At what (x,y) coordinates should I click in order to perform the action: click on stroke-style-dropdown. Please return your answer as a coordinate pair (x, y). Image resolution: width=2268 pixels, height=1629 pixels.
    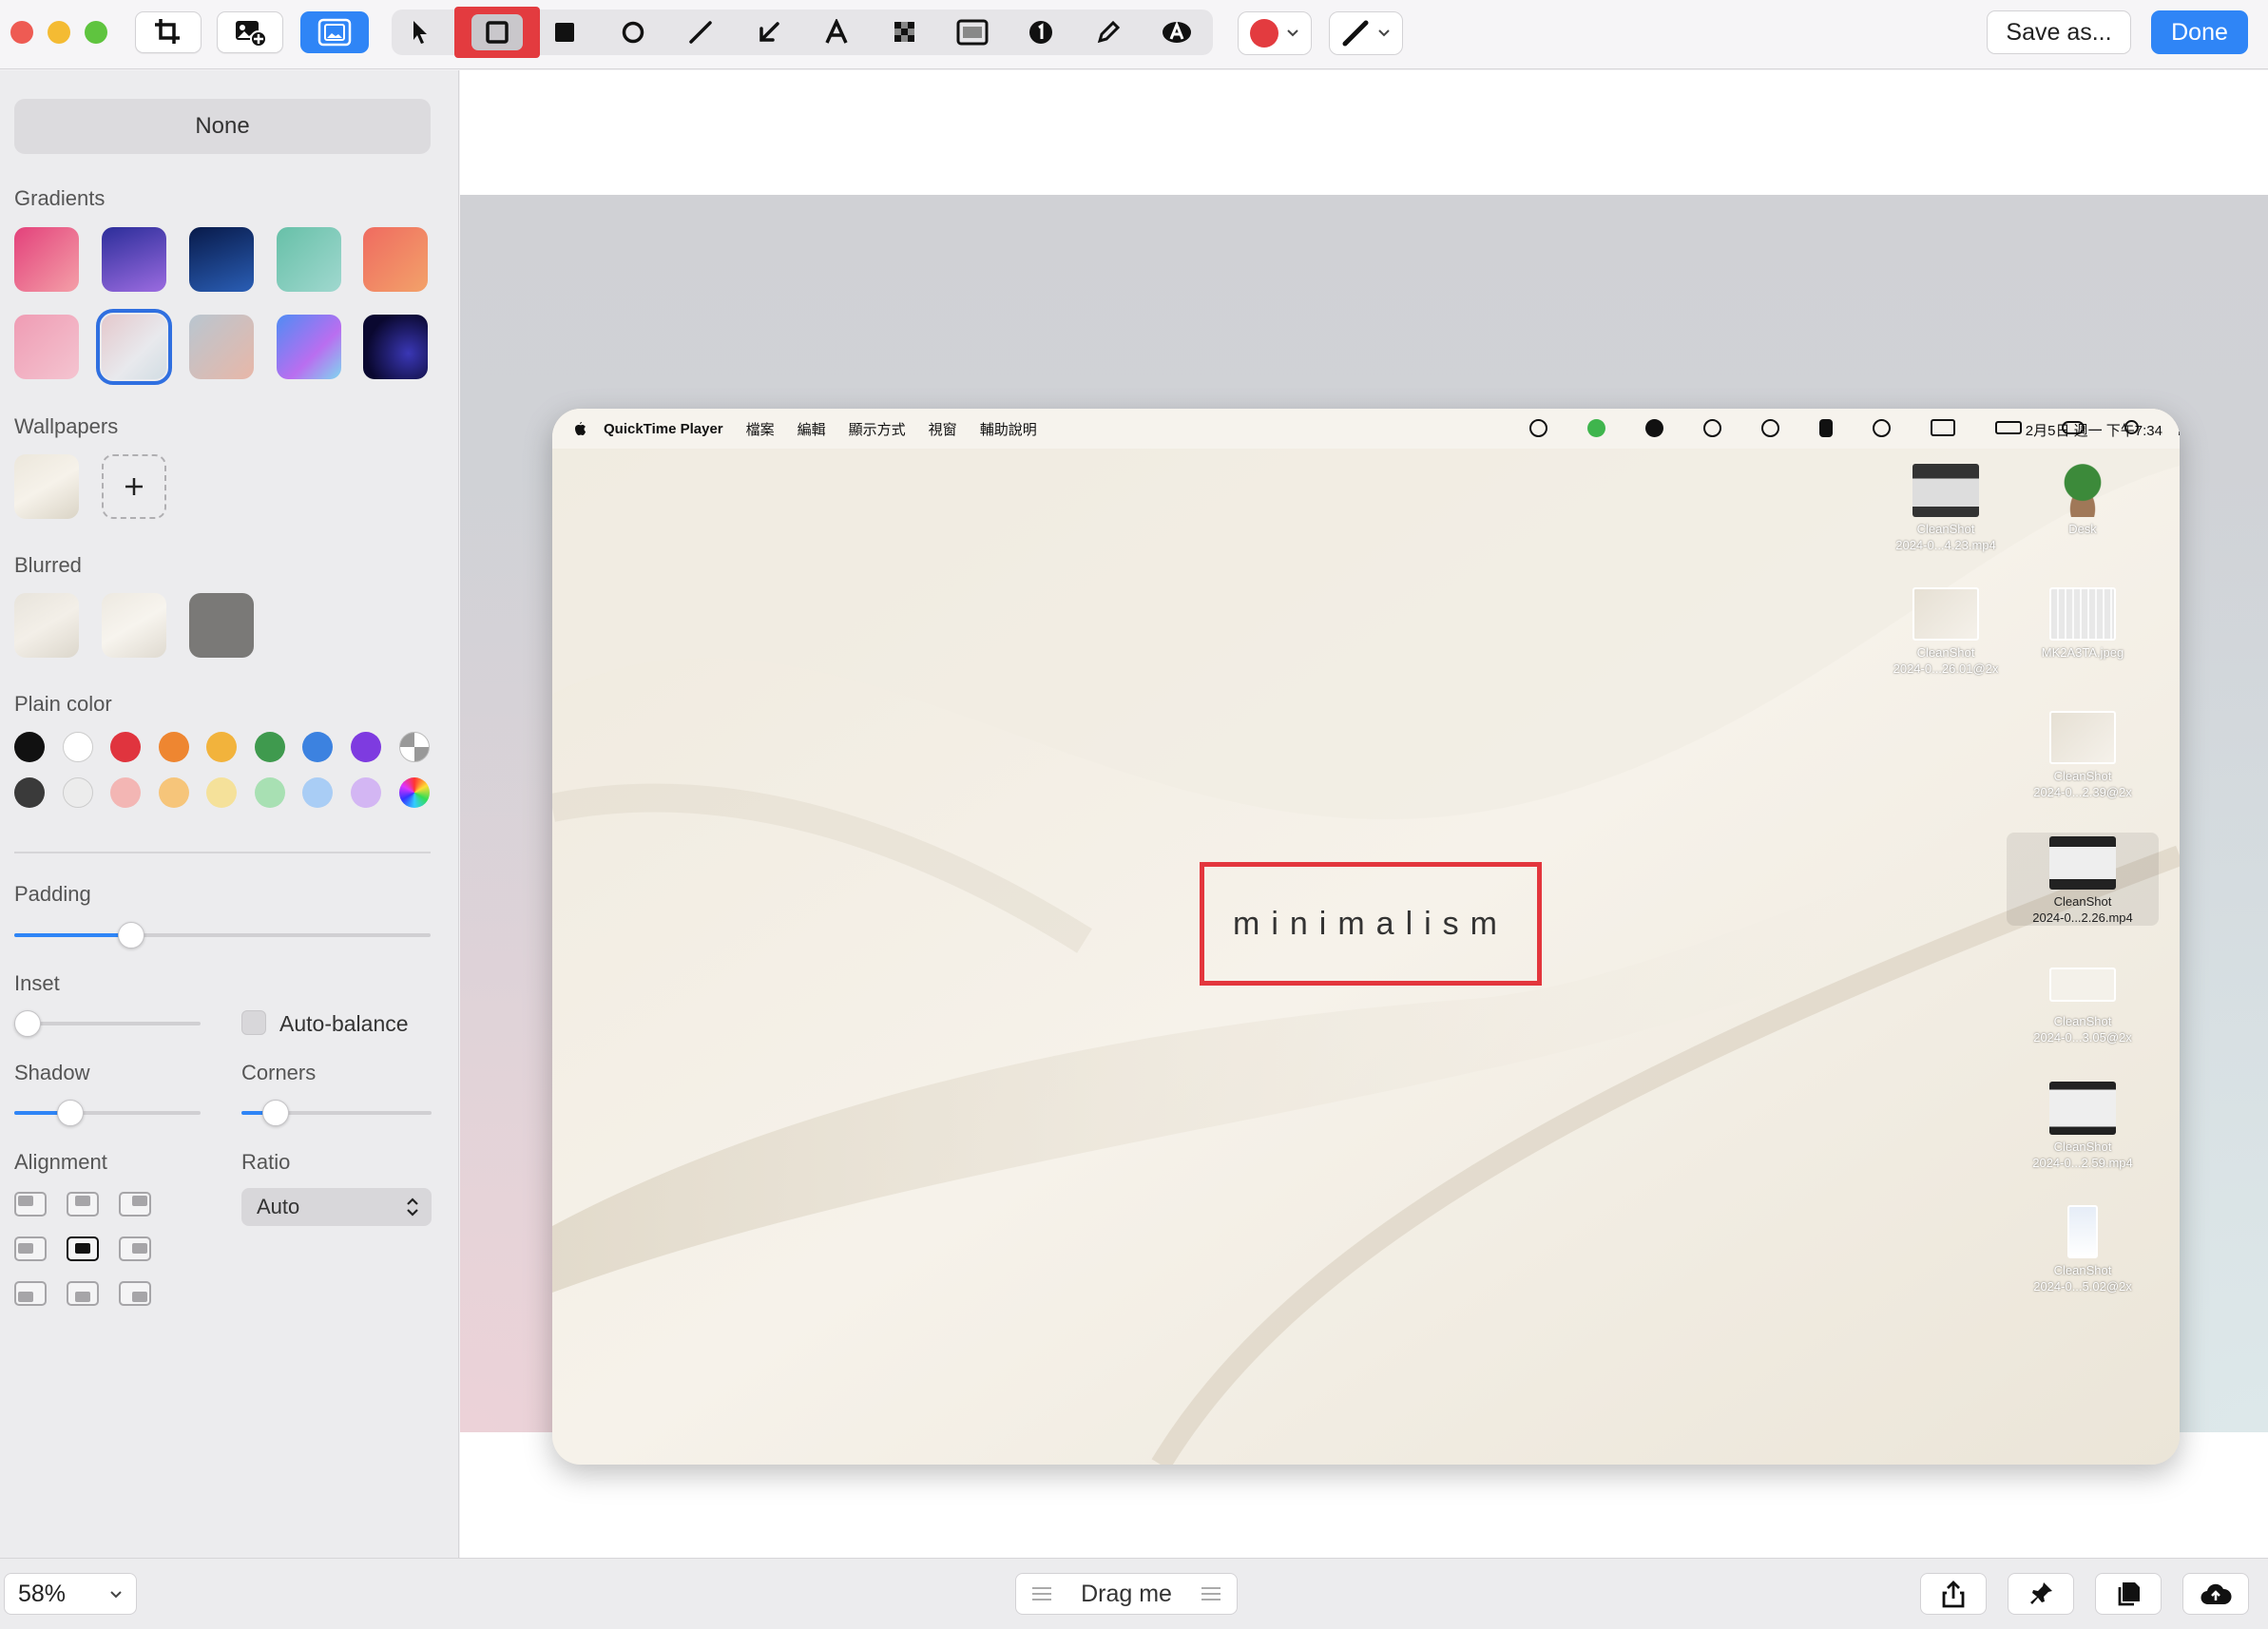
    Looking at the image, I should click on (1366, 33).